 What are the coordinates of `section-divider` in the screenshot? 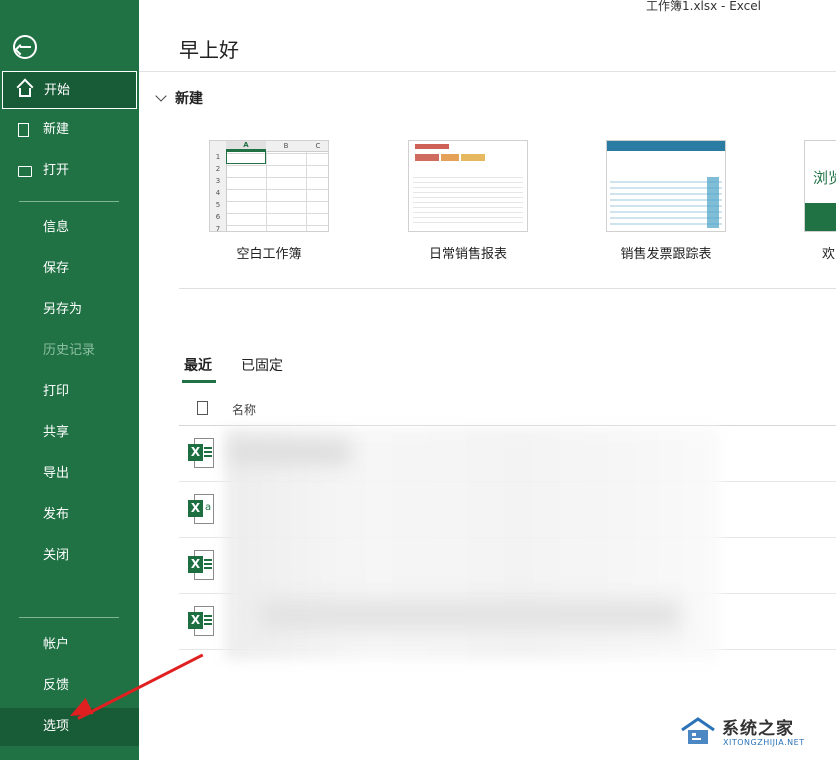 It's located at (507, 288).